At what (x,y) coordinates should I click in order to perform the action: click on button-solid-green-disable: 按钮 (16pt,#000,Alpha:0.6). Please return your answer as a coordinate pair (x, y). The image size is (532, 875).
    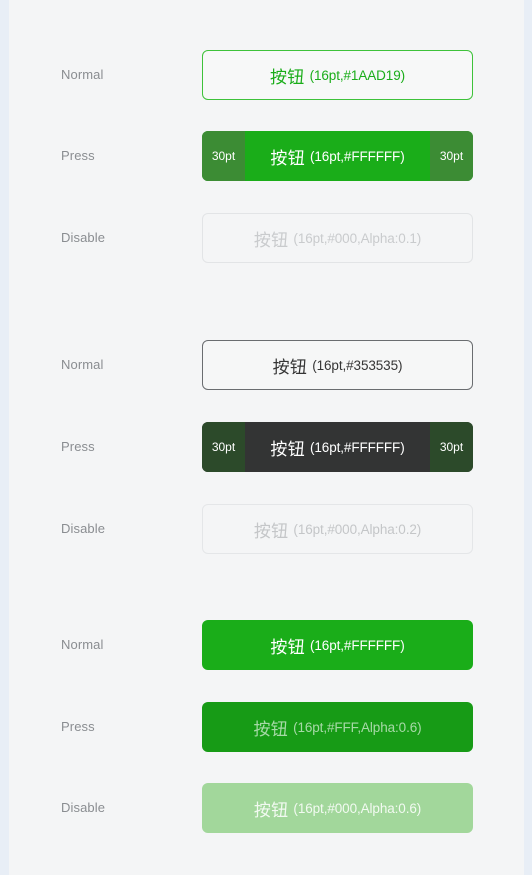
    Looking at the image, I should click on (337, 808).